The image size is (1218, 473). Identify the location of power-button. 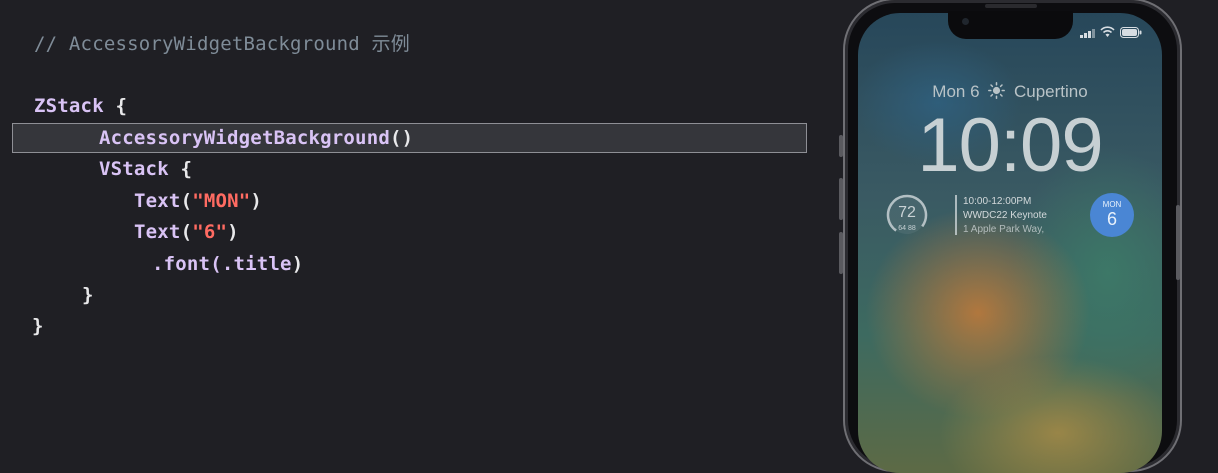
(1178, 242).